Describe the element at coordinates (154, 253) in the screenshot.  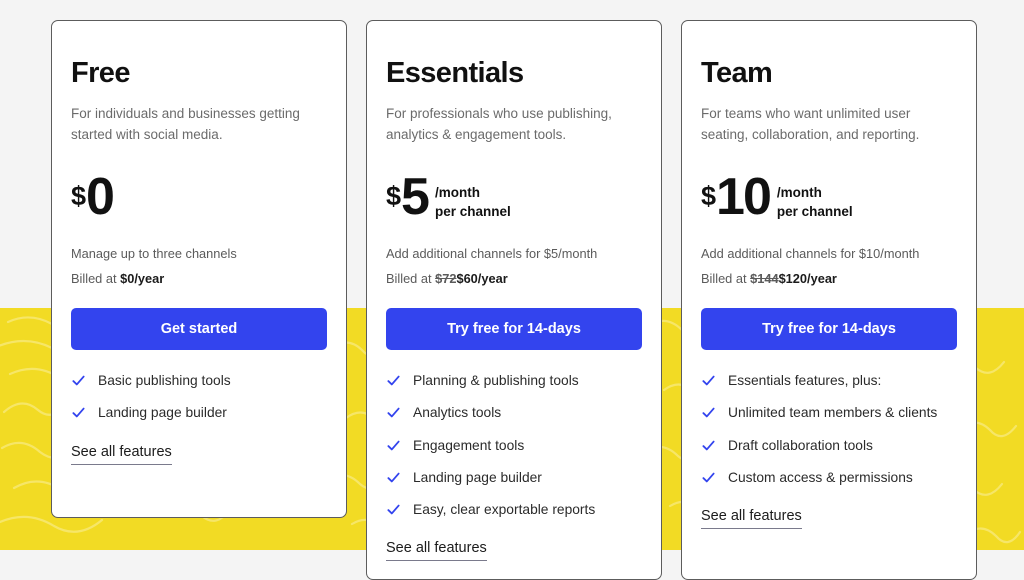
I see `channels-note: Manage up to three channels` at that location.